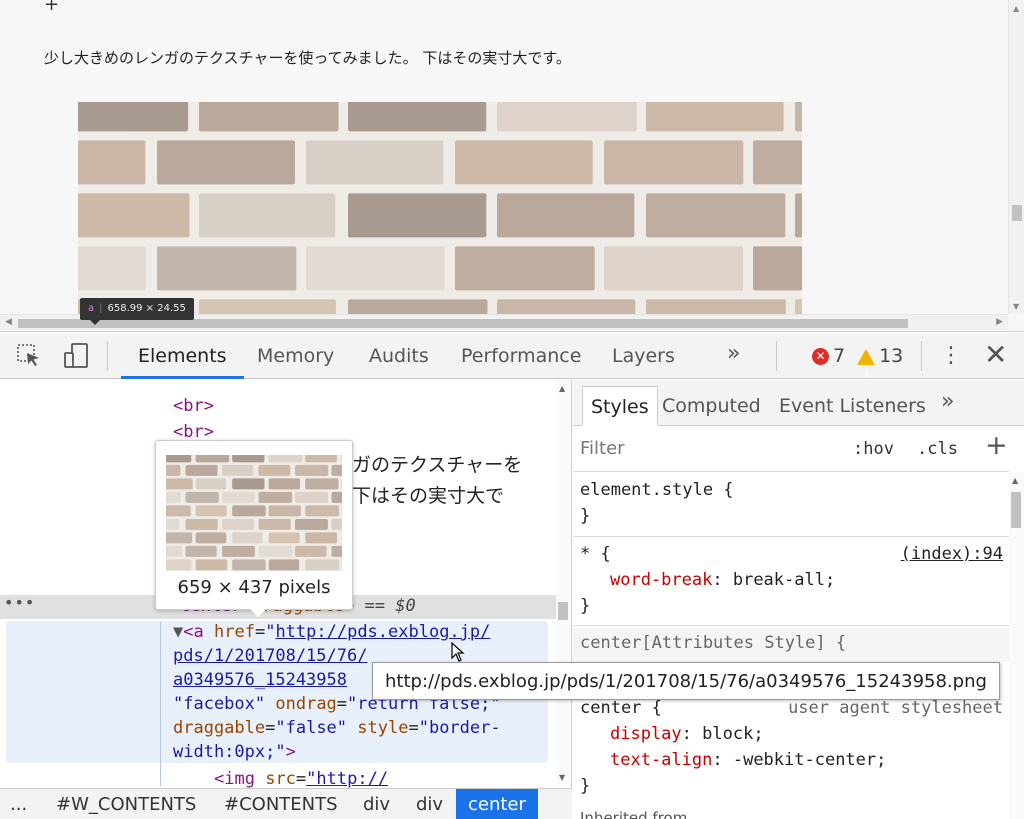 This screenshot has width=1024, height=819. Describe the element at coordinates (458, 653) in the screenshot. I see `mouse-cursor-icon` at that location.